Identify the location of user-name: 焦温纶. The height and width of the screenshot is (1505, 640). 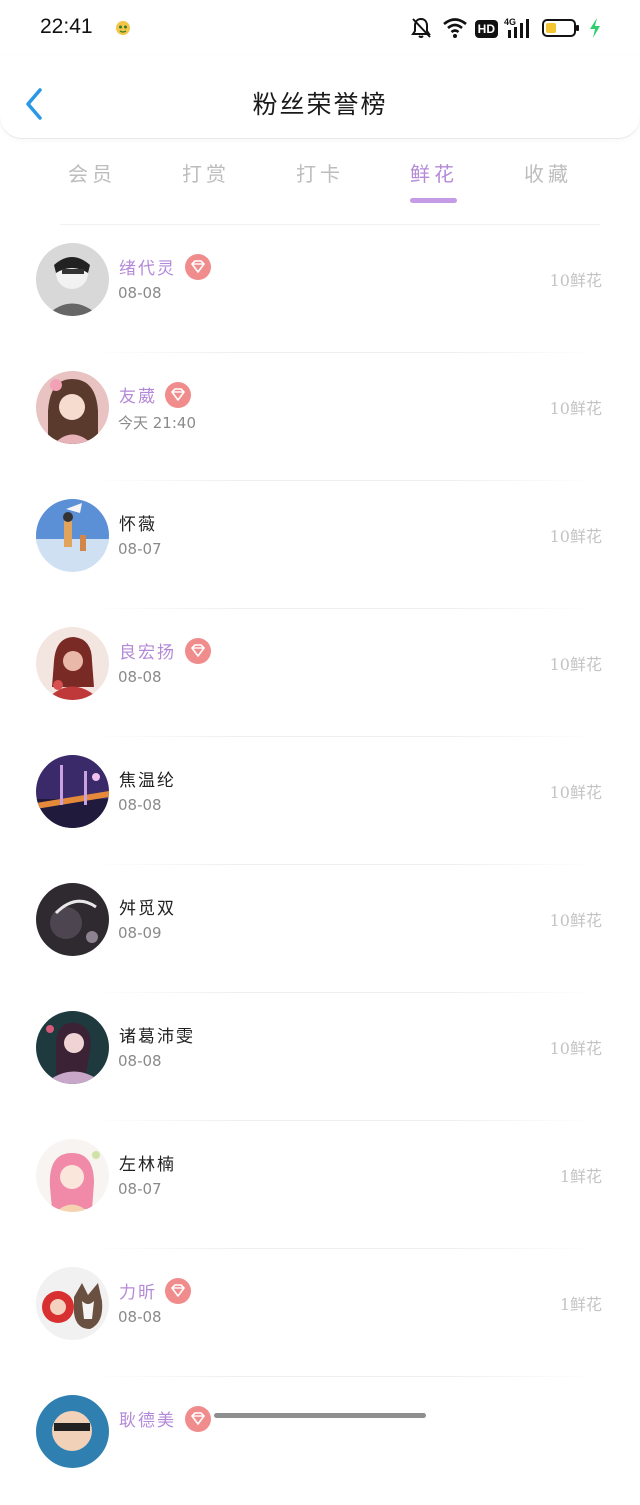
(147, 781).